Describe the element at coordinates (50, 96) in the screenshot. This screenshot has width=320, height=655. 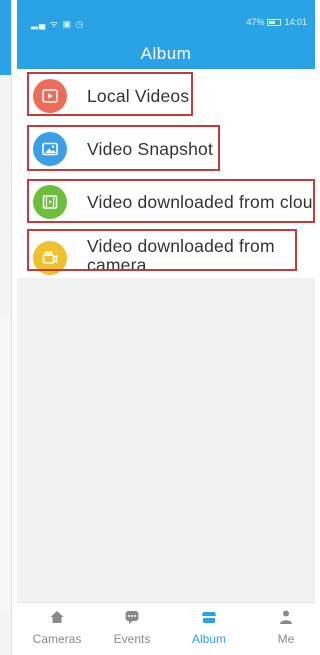
I see `play-video-icon` at that location.